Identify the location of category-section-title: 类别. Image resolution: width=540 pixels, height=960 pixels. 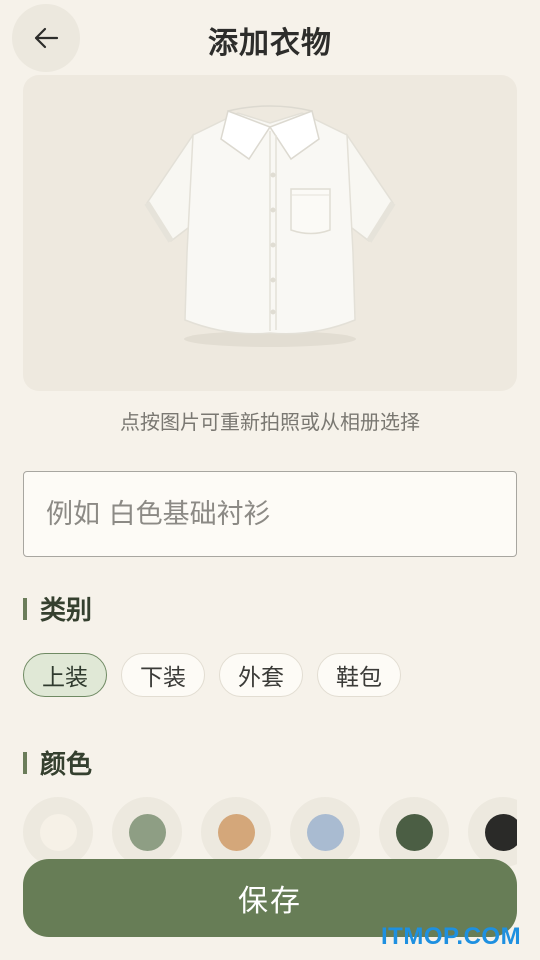
(57, 608).